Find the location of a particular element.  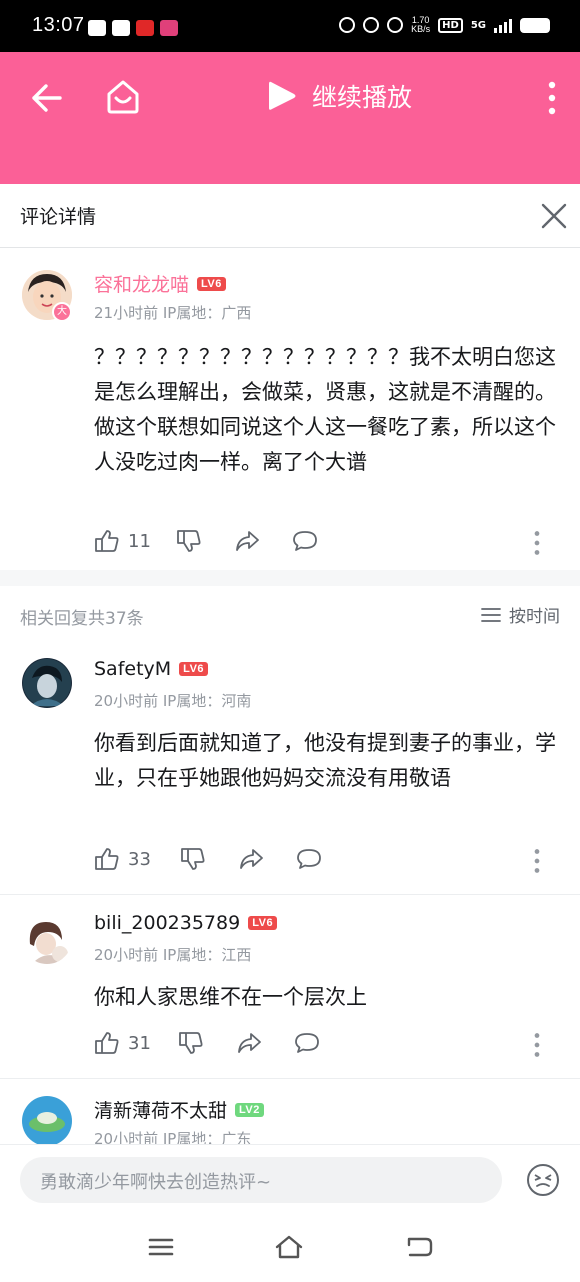

reply-item: 清新薄荷不太甜 LV2 20小时前 IP属地：广东 is located at coordinates (290, 1112).